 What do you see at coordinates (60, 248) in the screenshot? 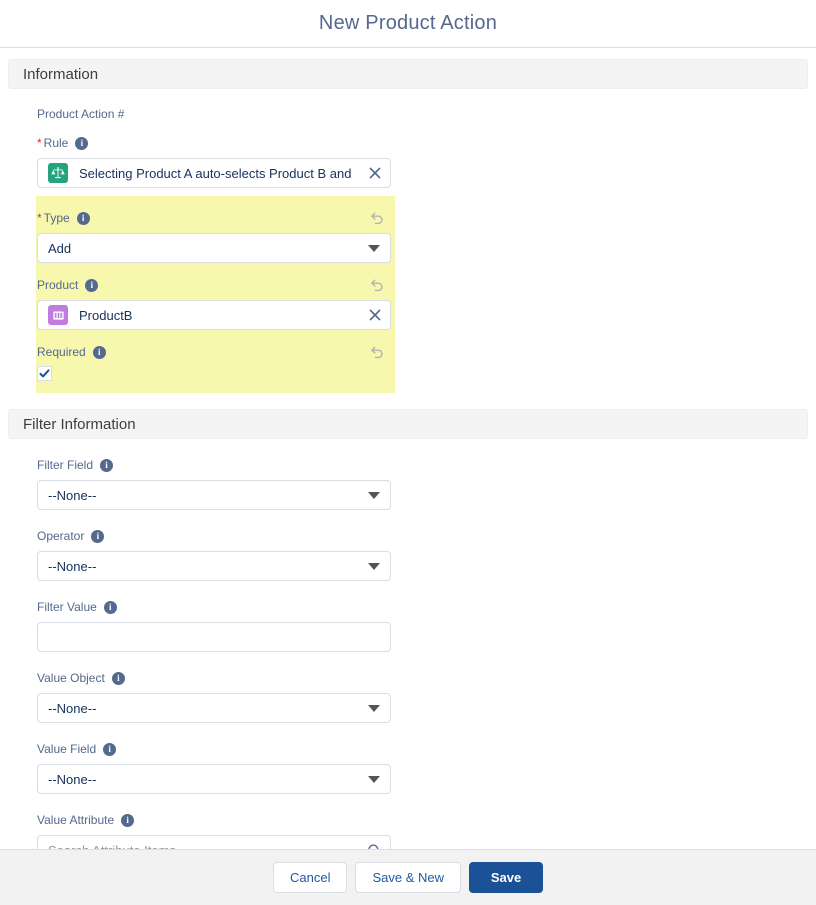
I see `type-value: Add` at bounding box center [60, 248].